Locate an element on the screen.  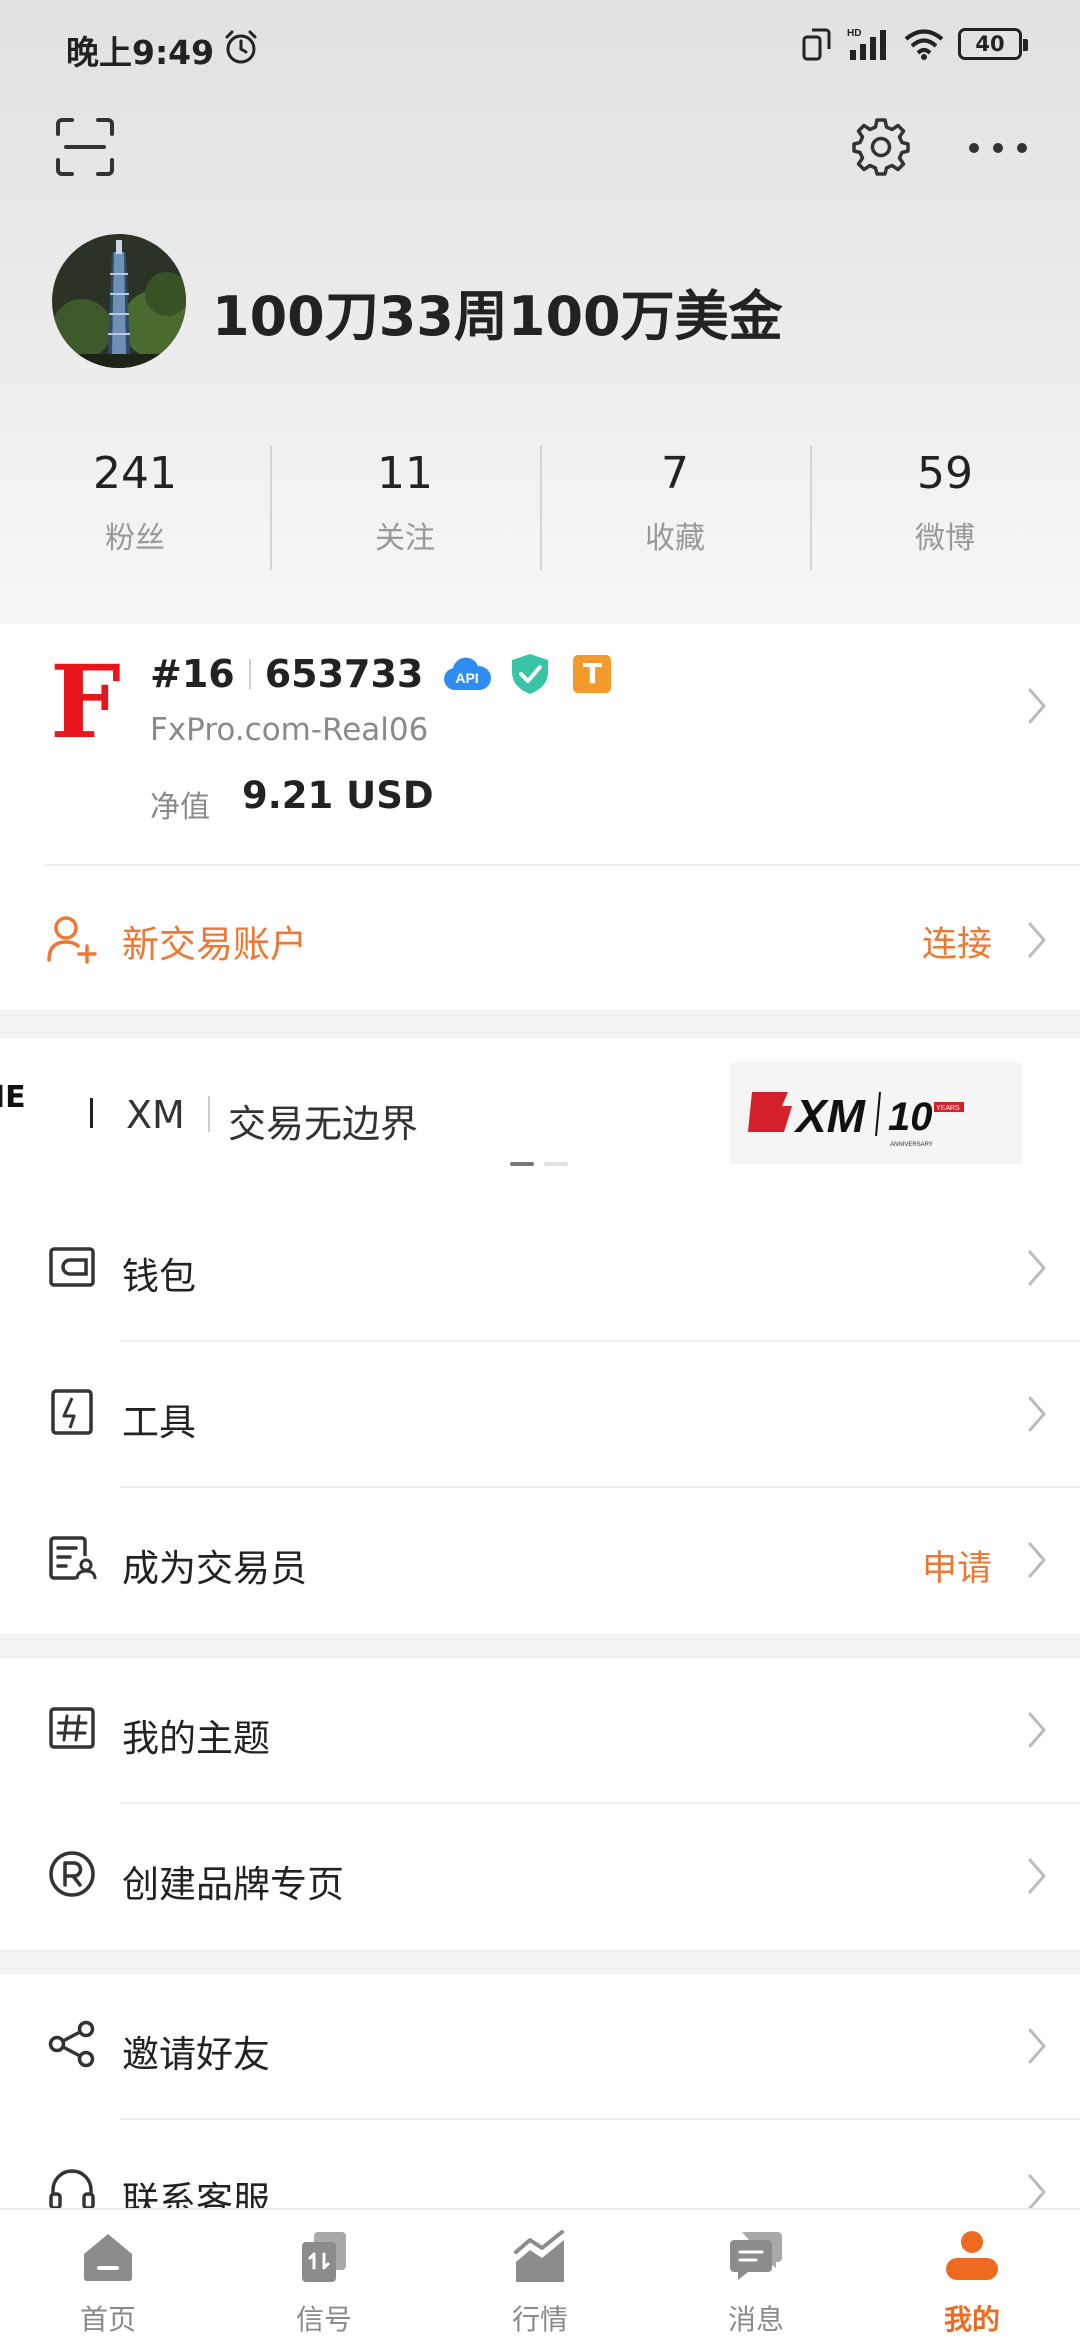
menu-card-3: 邀请好友 联系客服 is located at coordinates (540, 2091).